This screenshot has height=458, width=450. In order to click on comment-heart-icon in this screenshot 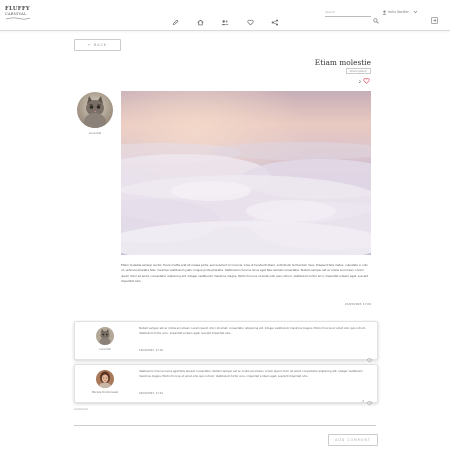, I will do `click(369, 400)`.